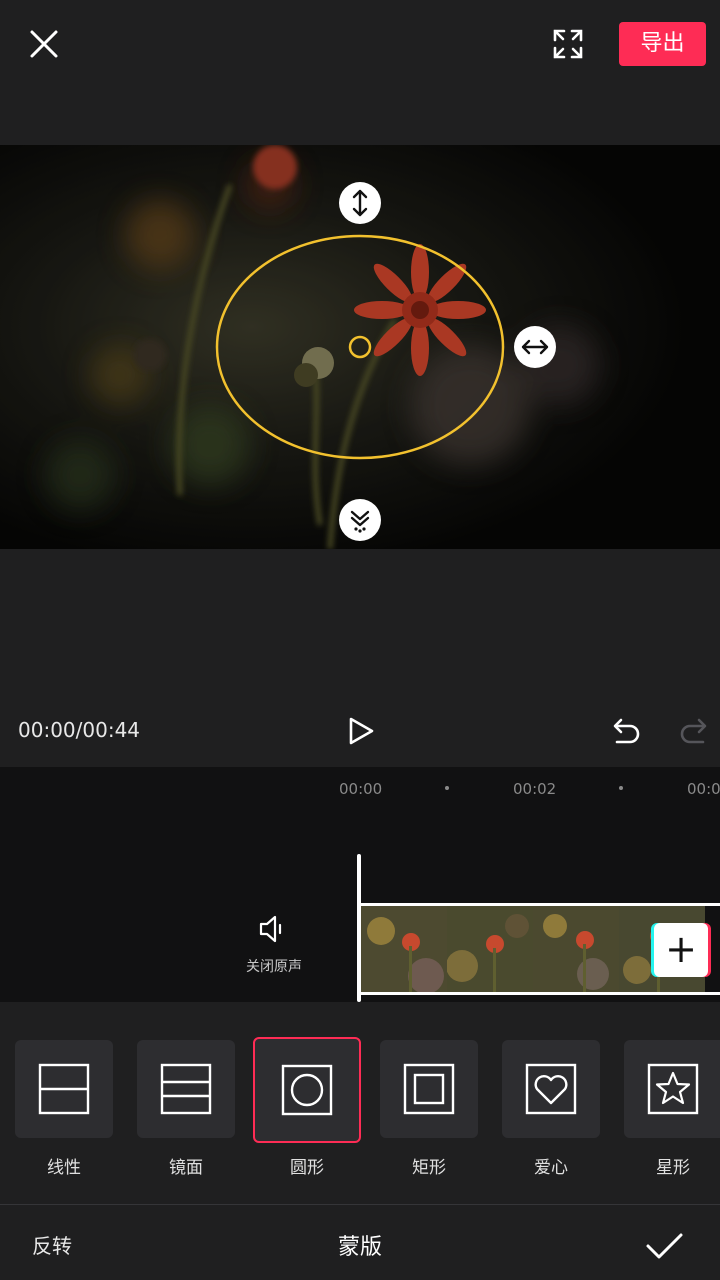  What do you see at coordinates (429, 1168) in the screenshot?
I see `mask-label-rectangle: 矩形` at bounding box center [429, 1168].